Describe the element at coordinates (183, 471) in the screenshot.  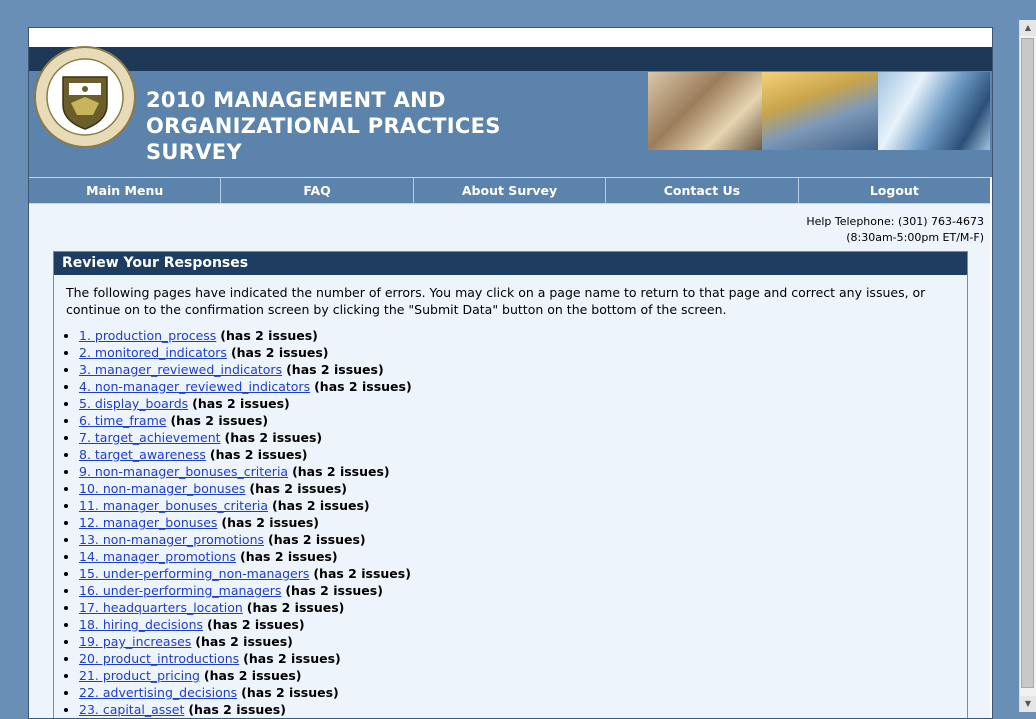
I see `page-link: 9. non-manager_bonuses_criteria` at that location.